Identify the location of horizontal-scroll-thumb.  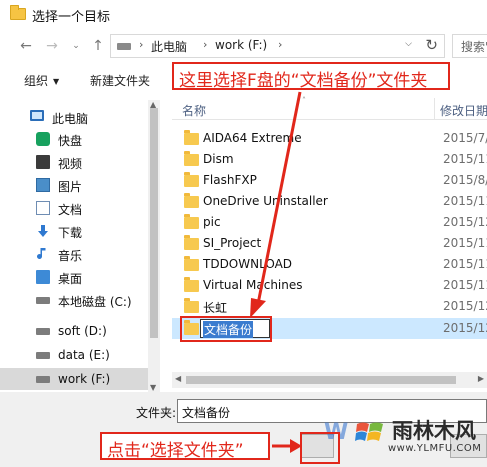
(321, 380).